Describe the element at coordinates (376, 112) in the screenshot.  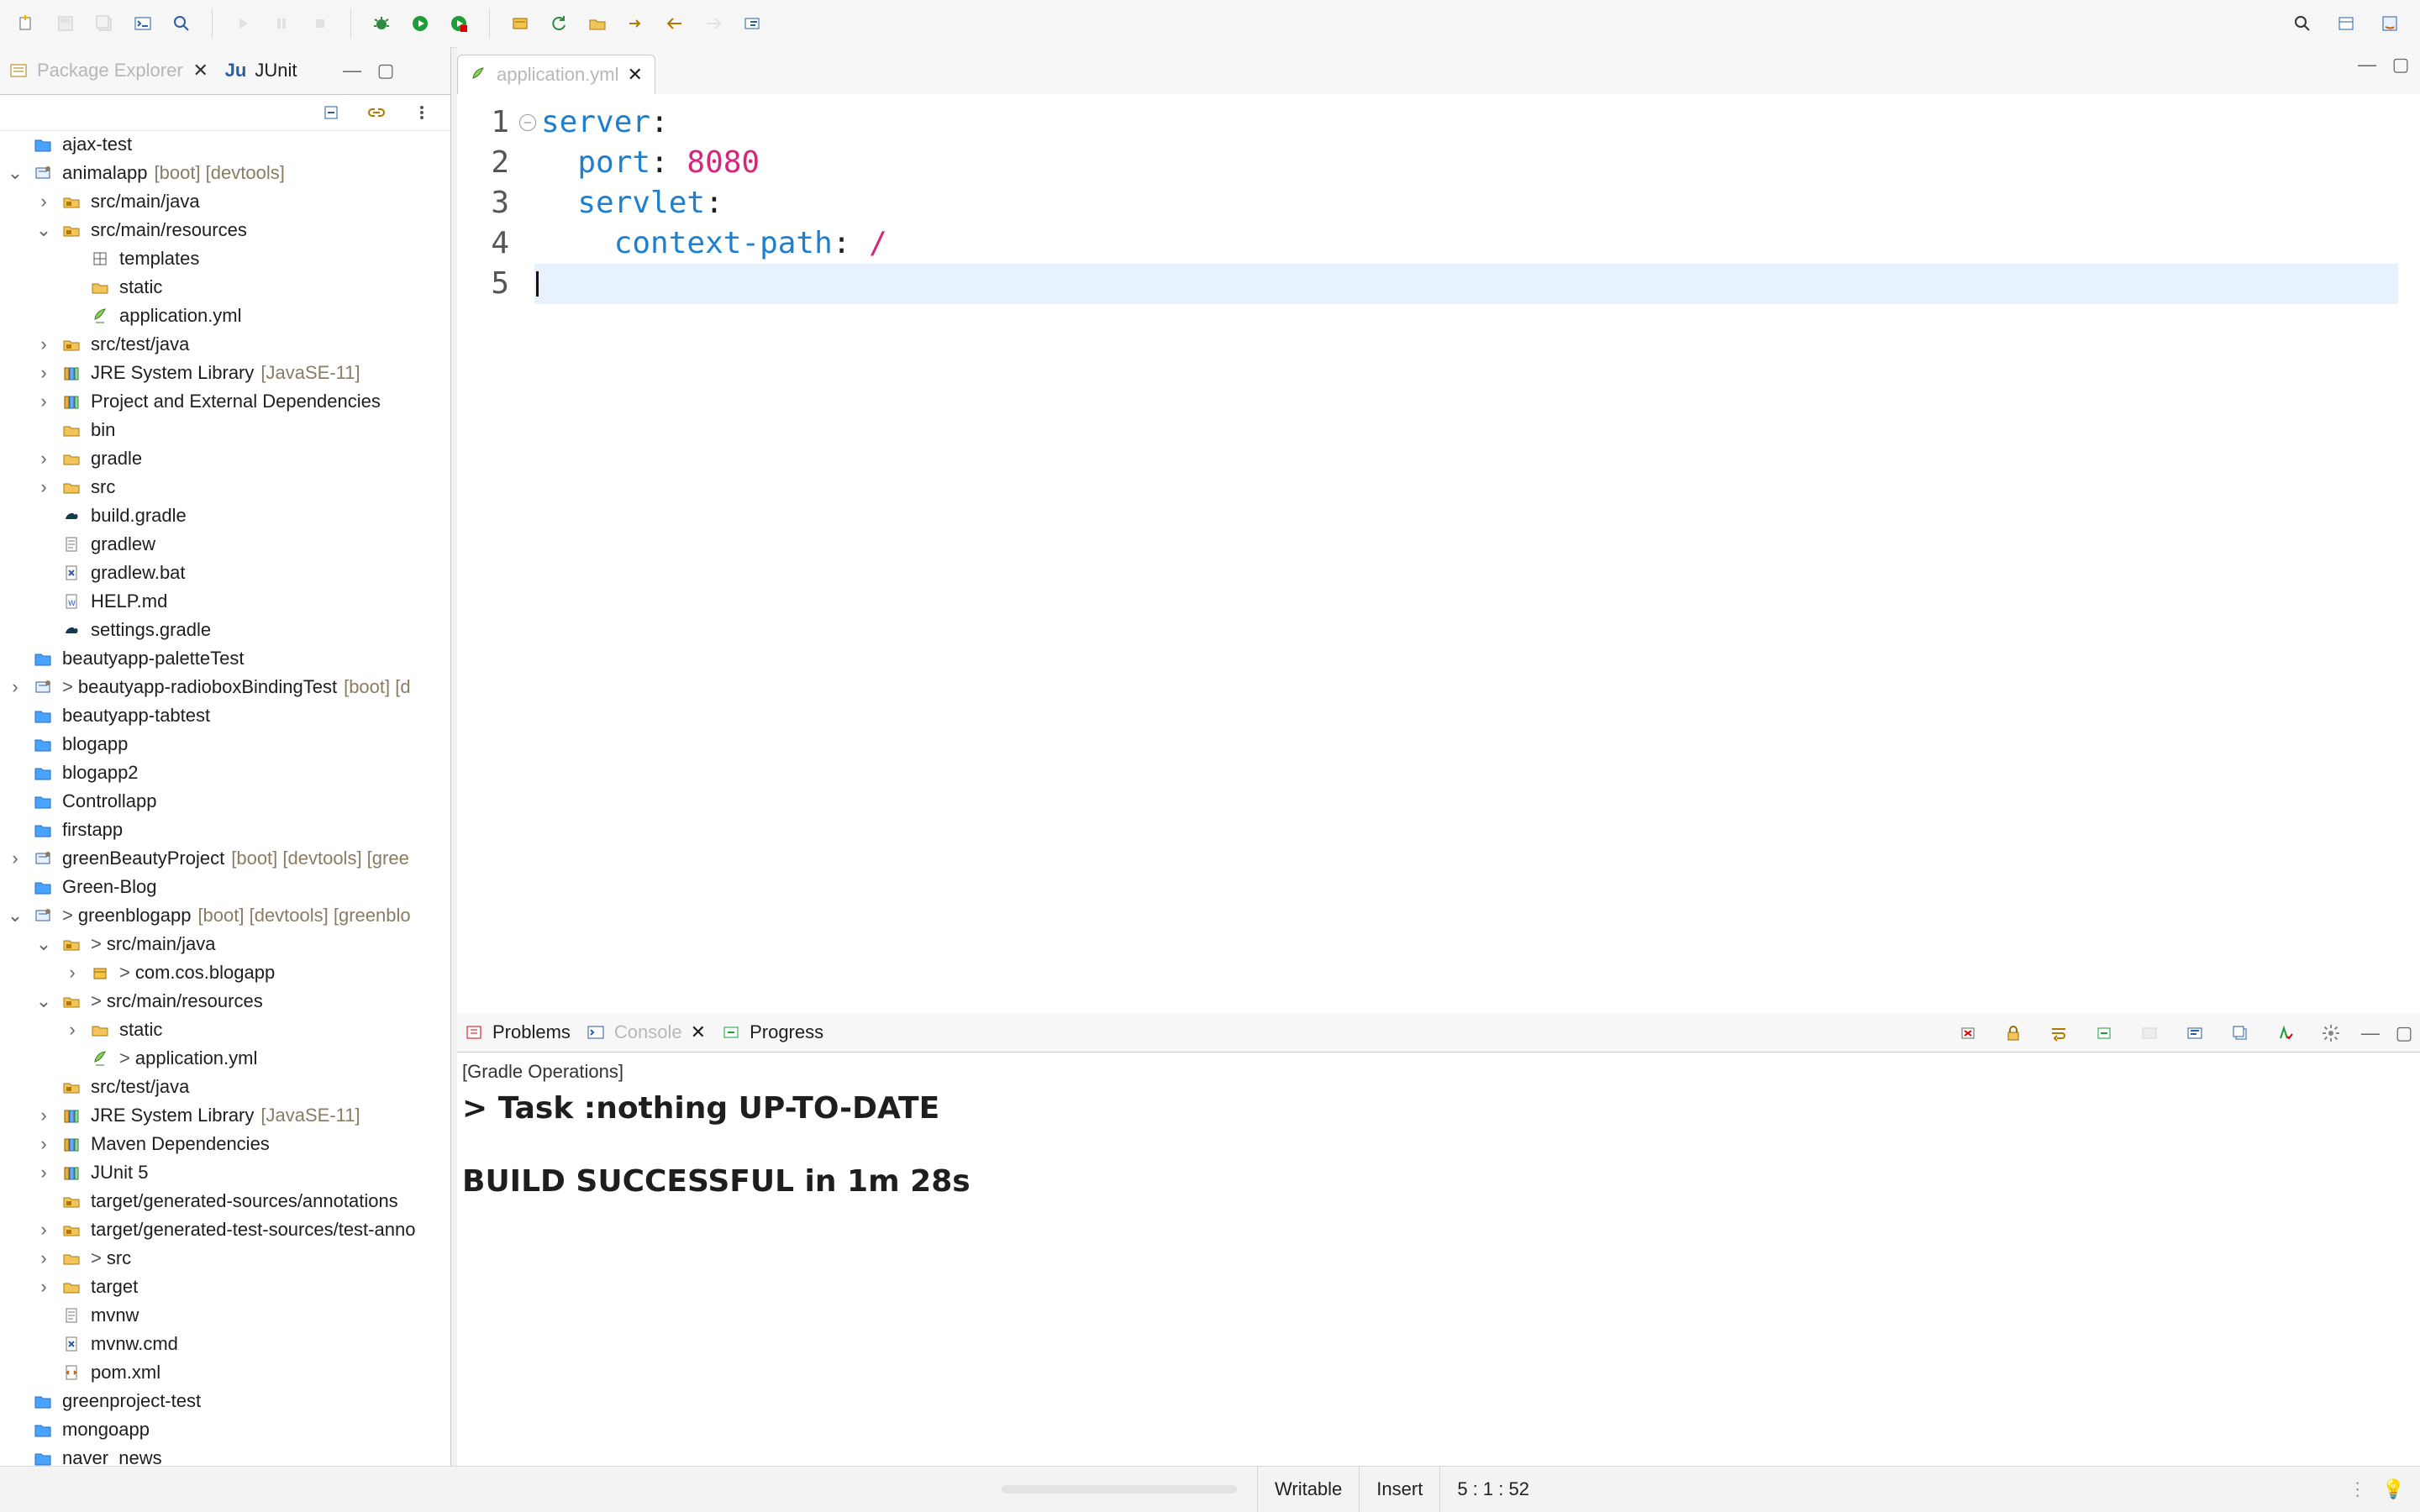
I see `link-with-editor-button` at that location.